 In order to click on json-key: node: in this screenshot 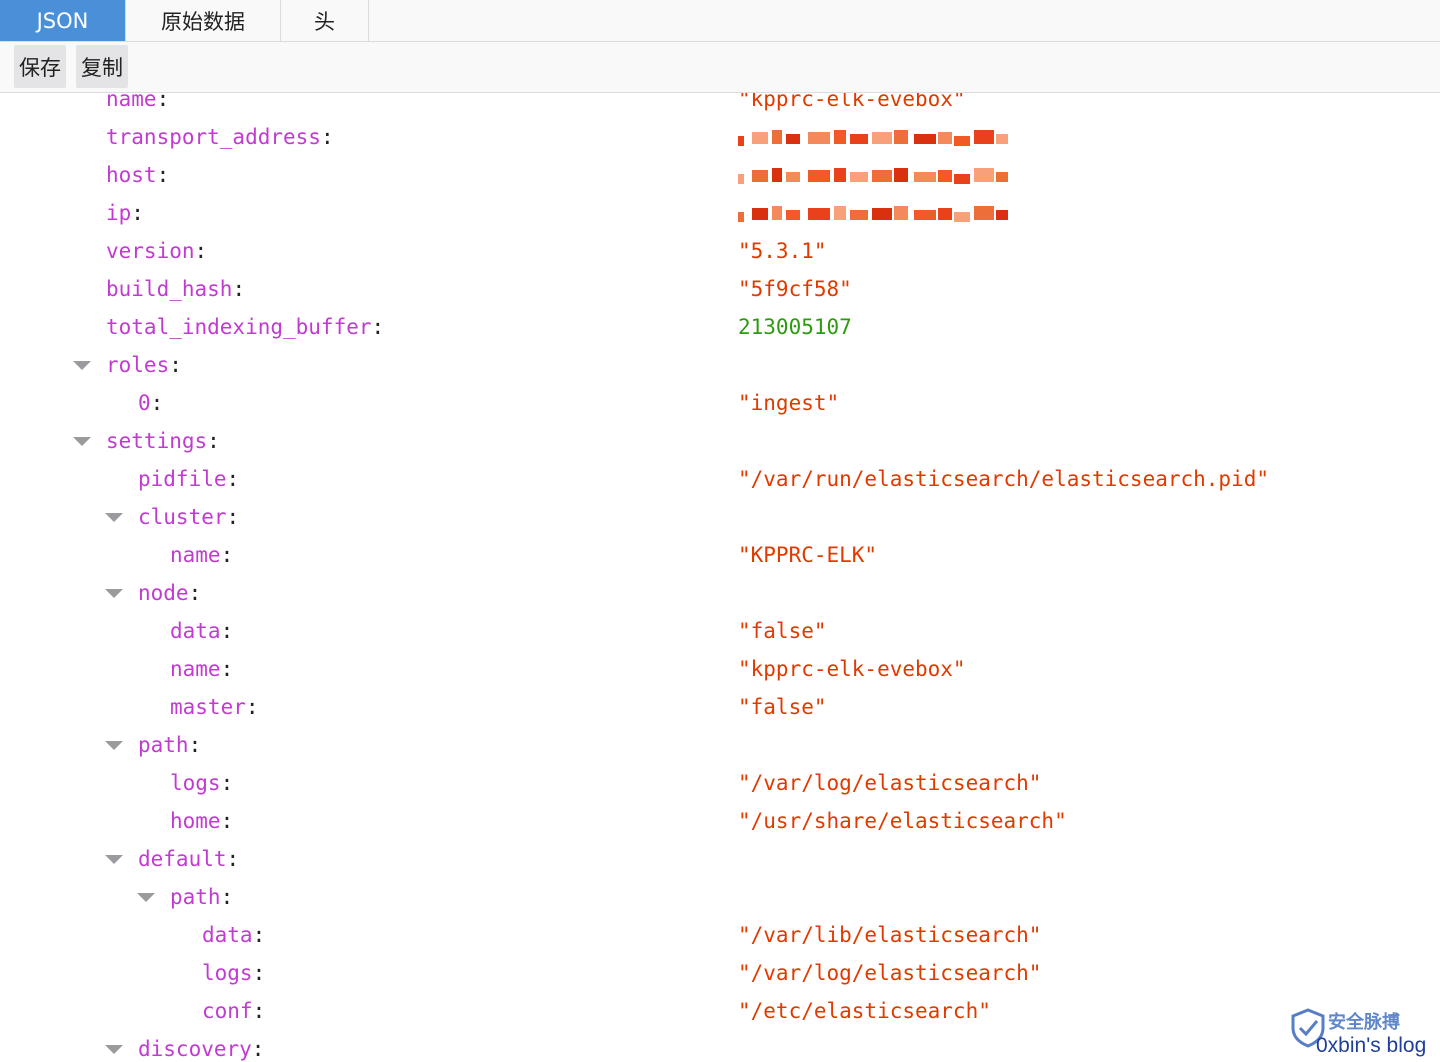, I will do `click(169, 593)`.